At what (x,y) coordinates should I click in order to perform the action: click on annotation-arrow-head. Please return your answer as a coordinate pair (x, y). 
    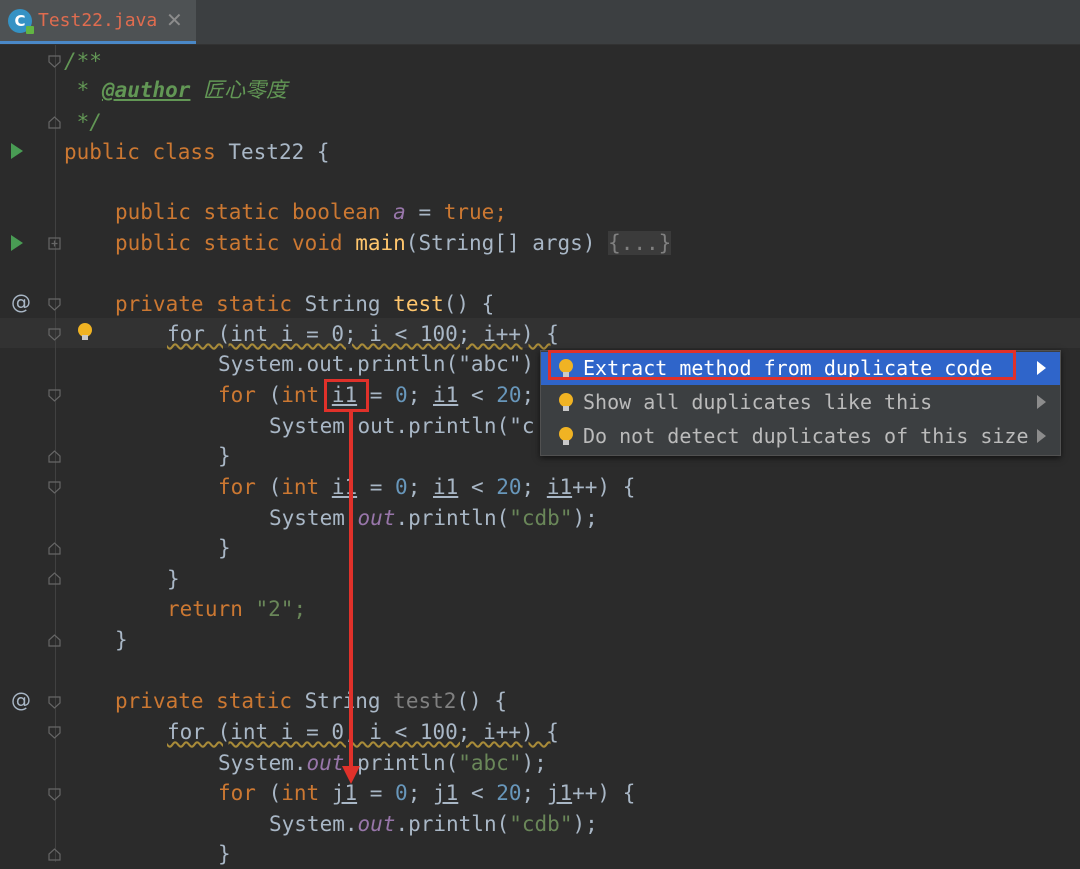
    Looking at the image, I should click on (351, 775).